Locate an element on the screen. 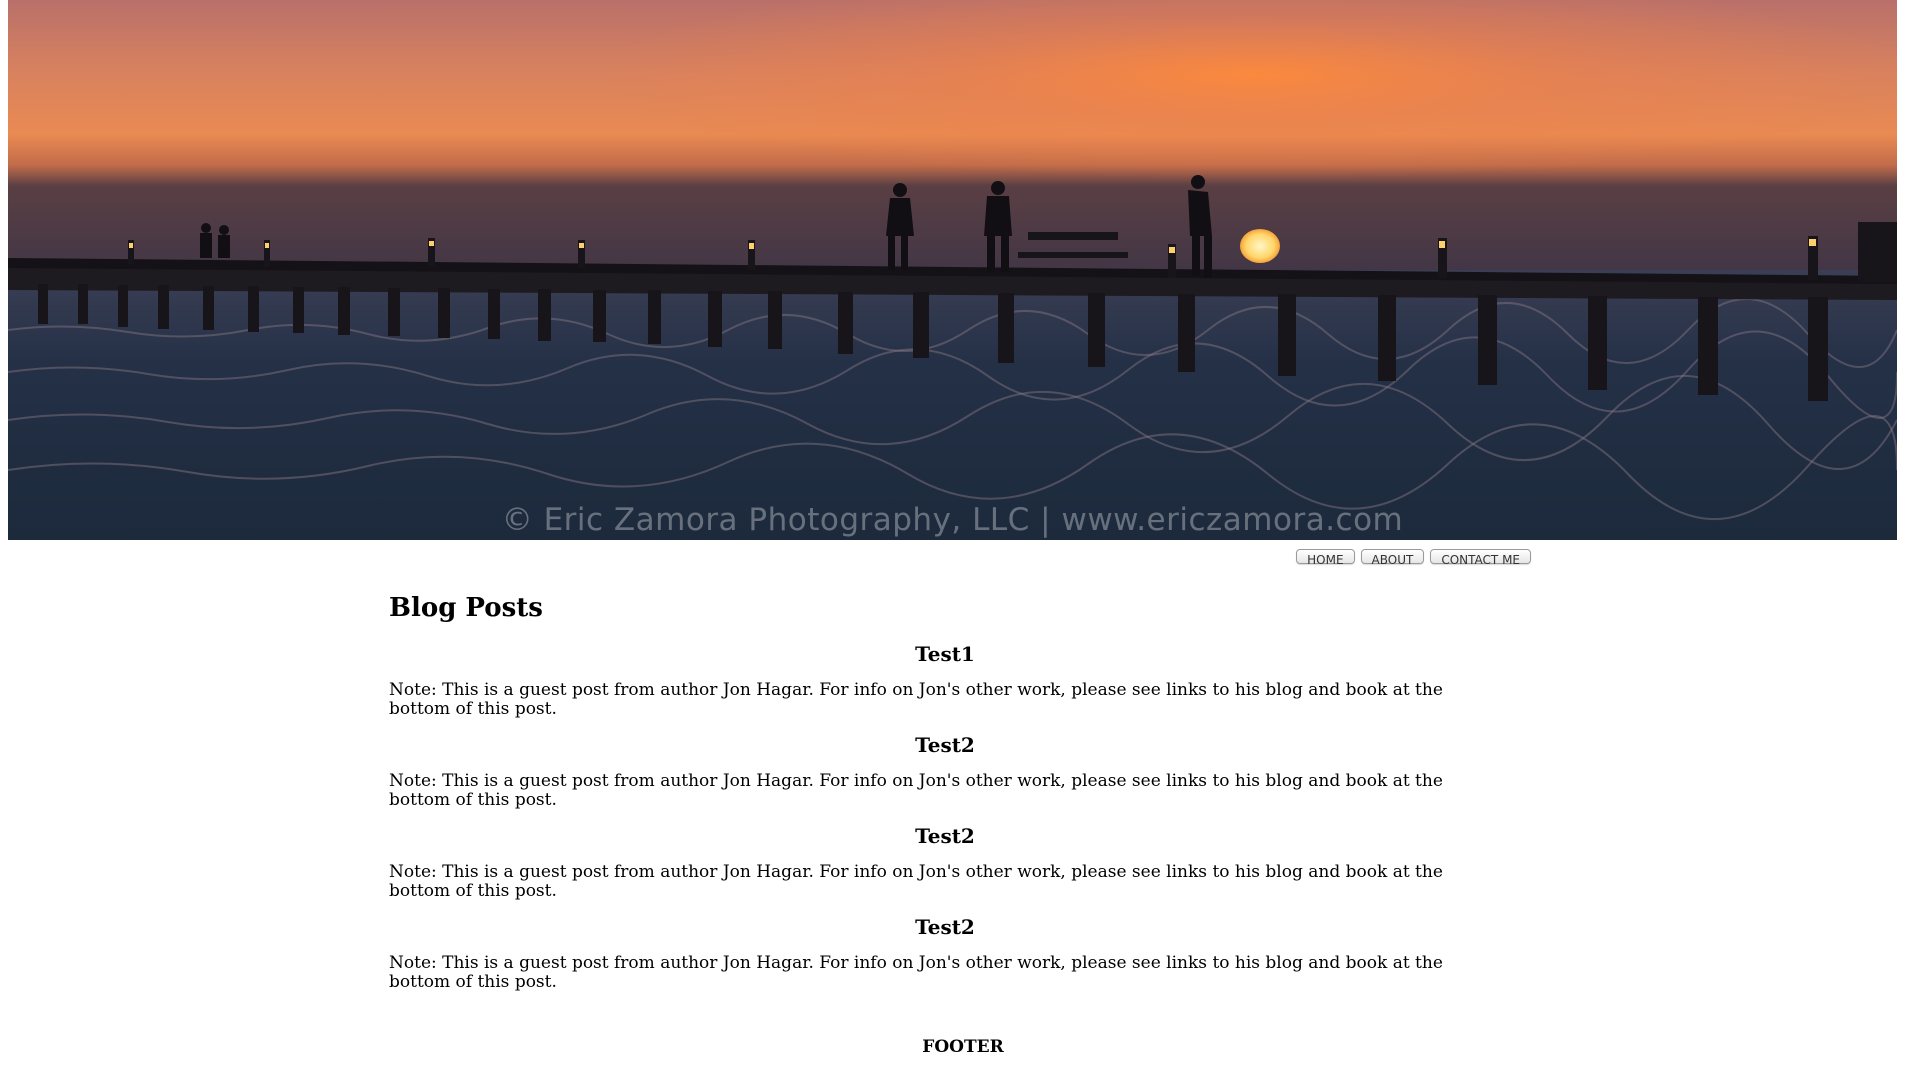 This screenshot has width=1905, height=1080. page-title: Blog Posts is located at coordinates (466, 608).